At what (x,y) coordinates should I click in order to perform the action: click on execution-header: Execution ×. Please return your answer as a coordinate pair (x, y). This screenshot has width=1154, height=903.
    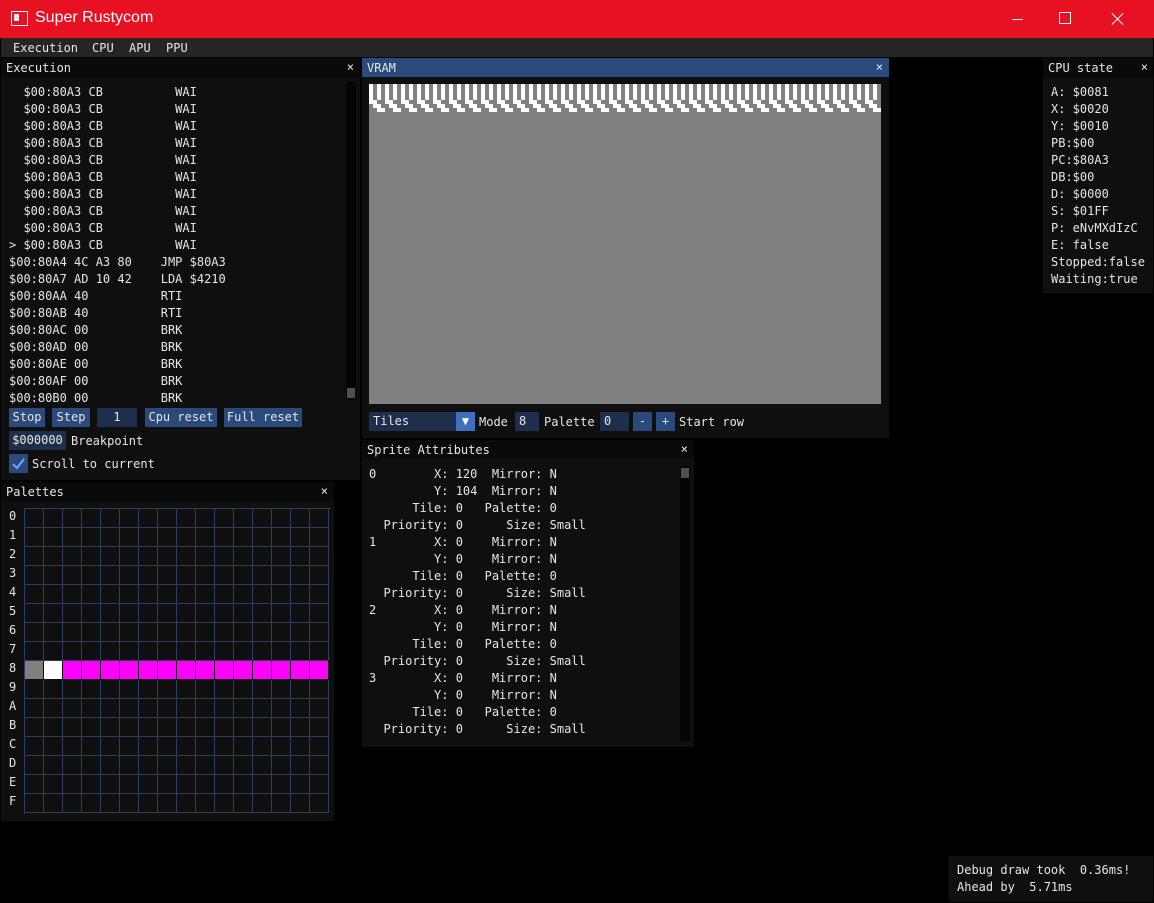
    Looking at the image, I should click on (180, 67).